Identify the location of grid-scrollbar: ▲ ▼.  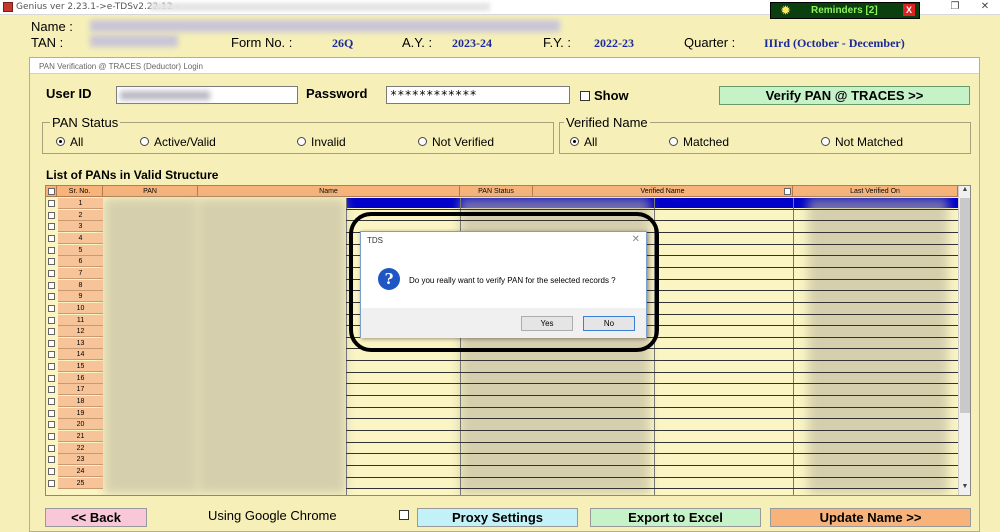
(964, 340).